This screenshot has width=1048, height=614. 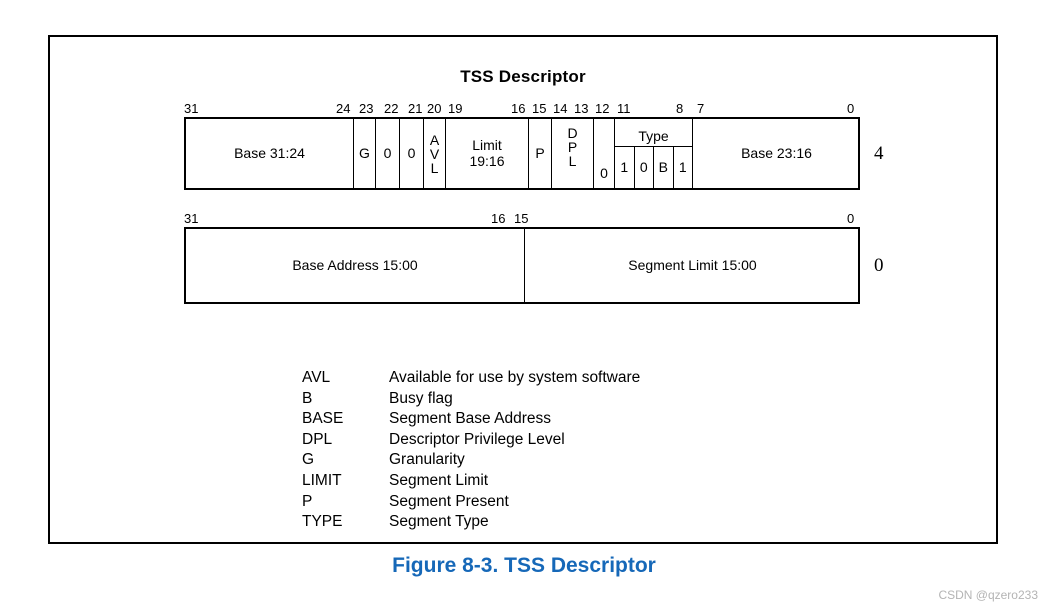 I want to click on legend-description: Granularity, so click(x=427, y=460).